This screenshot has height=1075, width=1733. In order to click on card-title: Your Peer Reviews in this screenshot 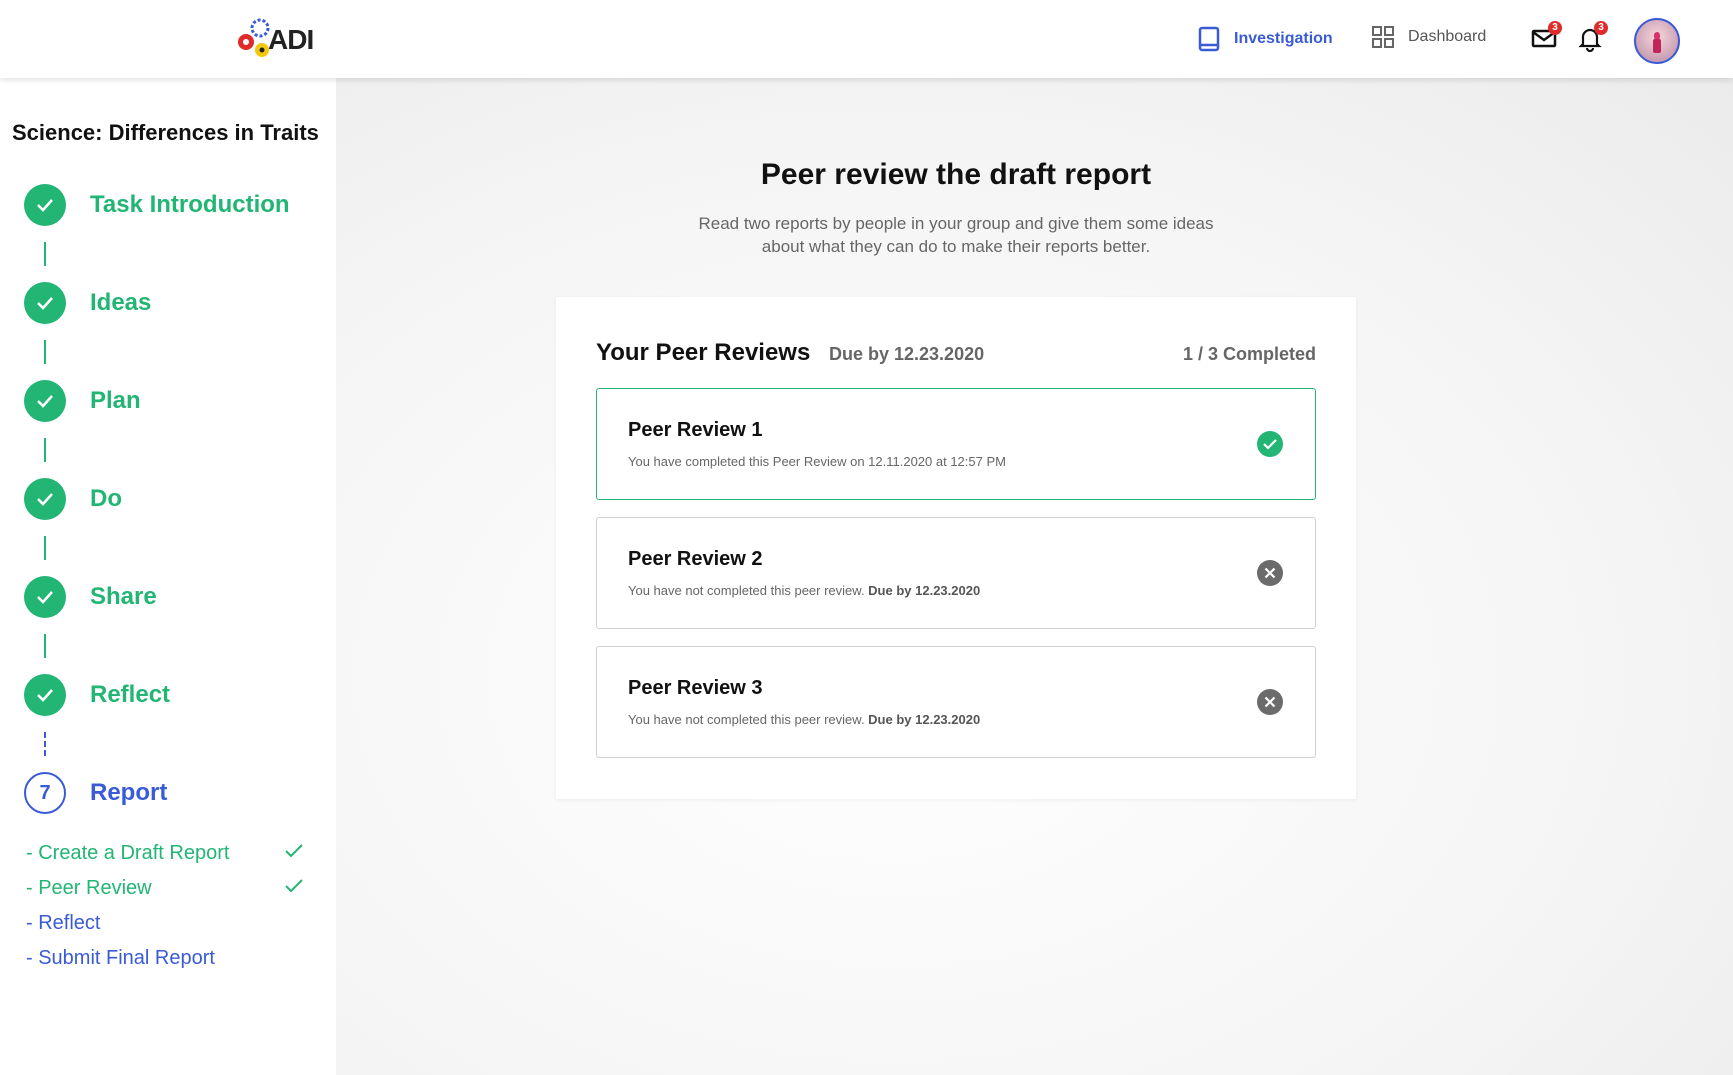, I will do `click(703, 352)`.